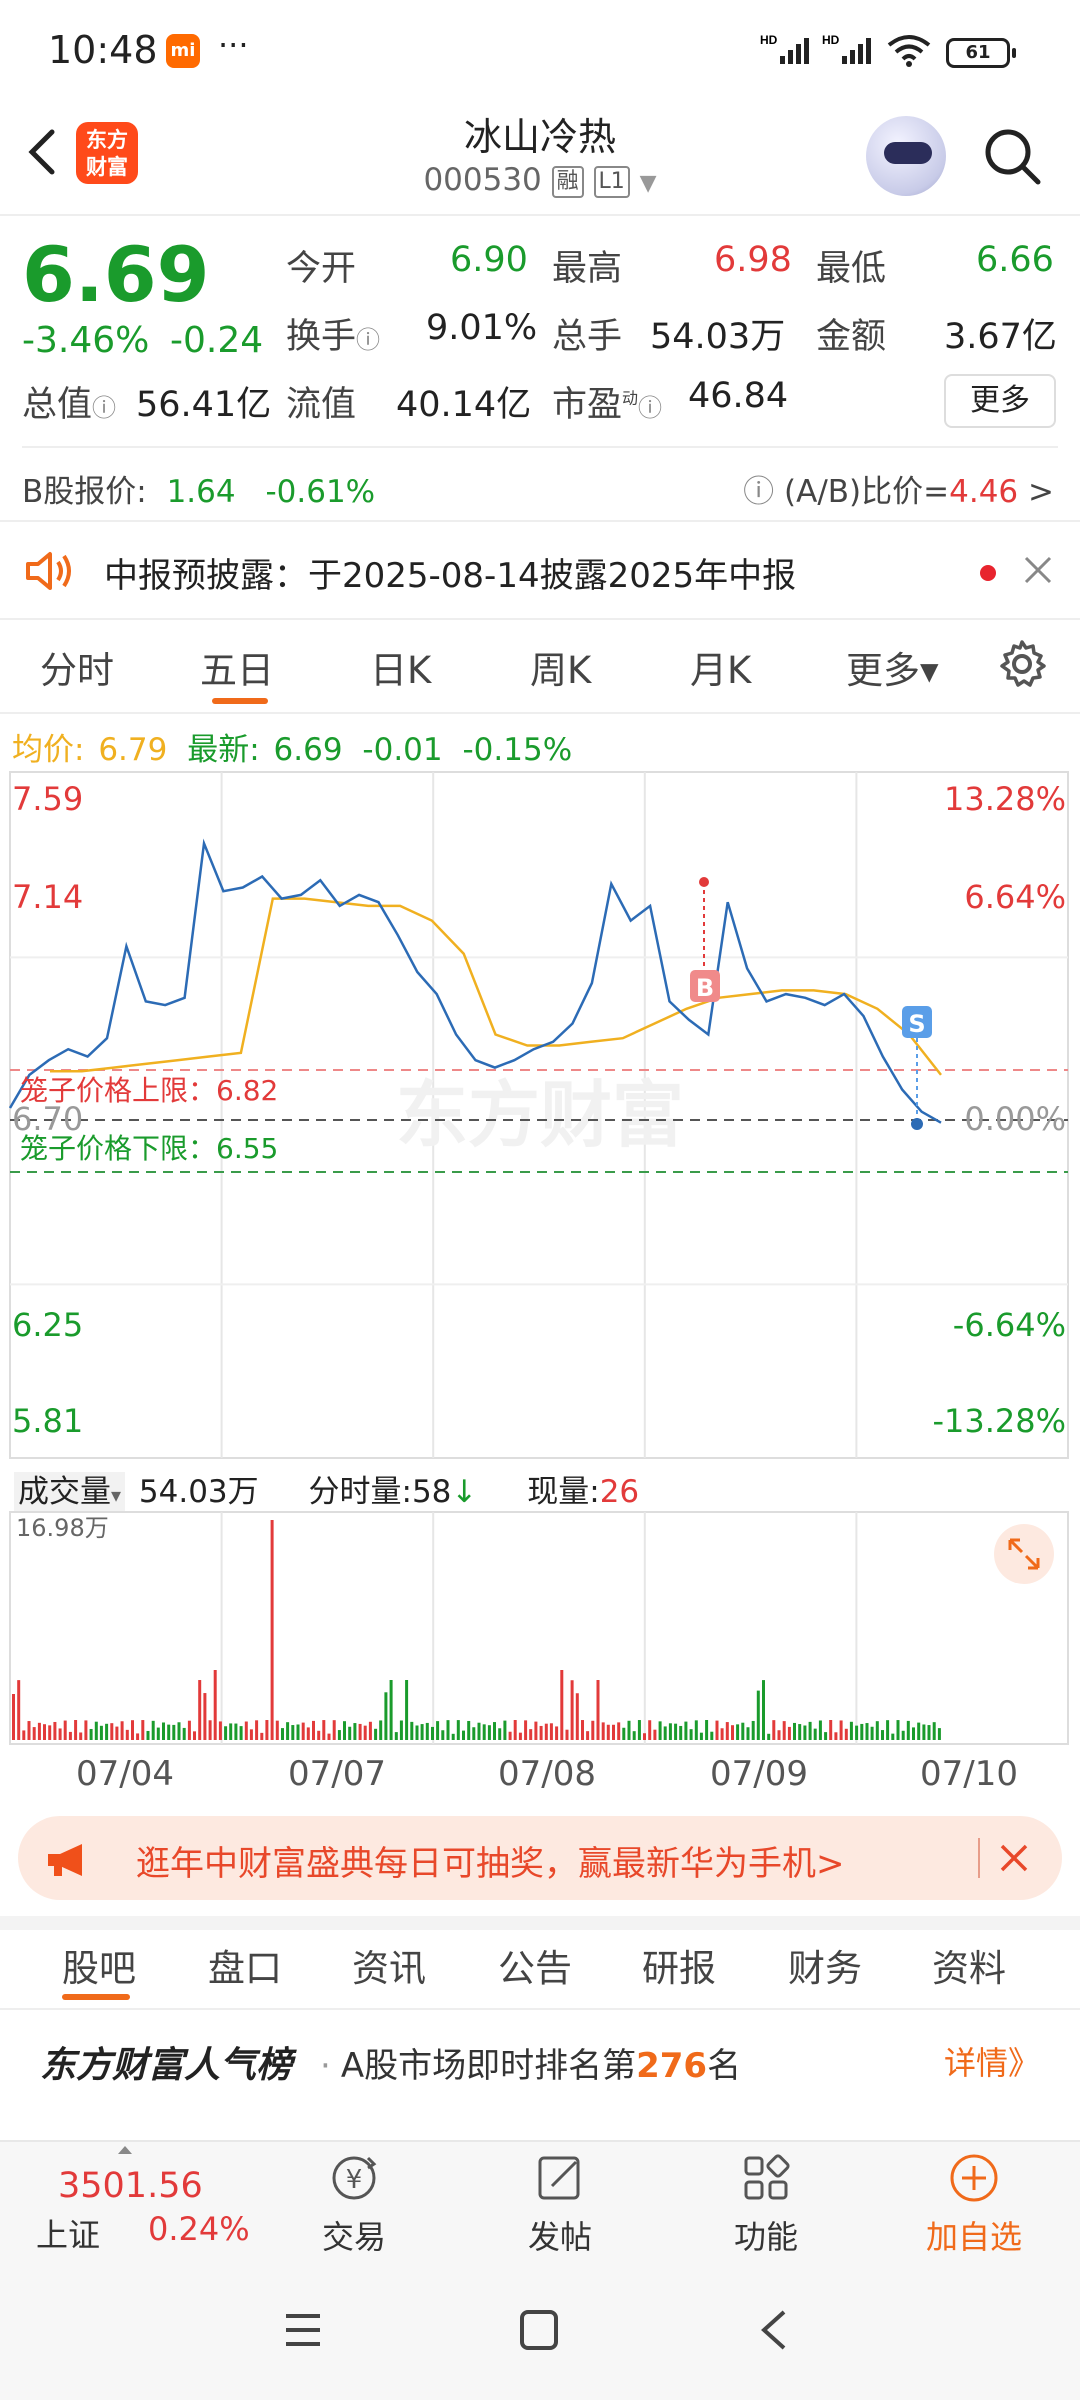 The height and width of the screenshot is (2400, 1080). I want to click on tab-research: 研报, so click(679, 1965).